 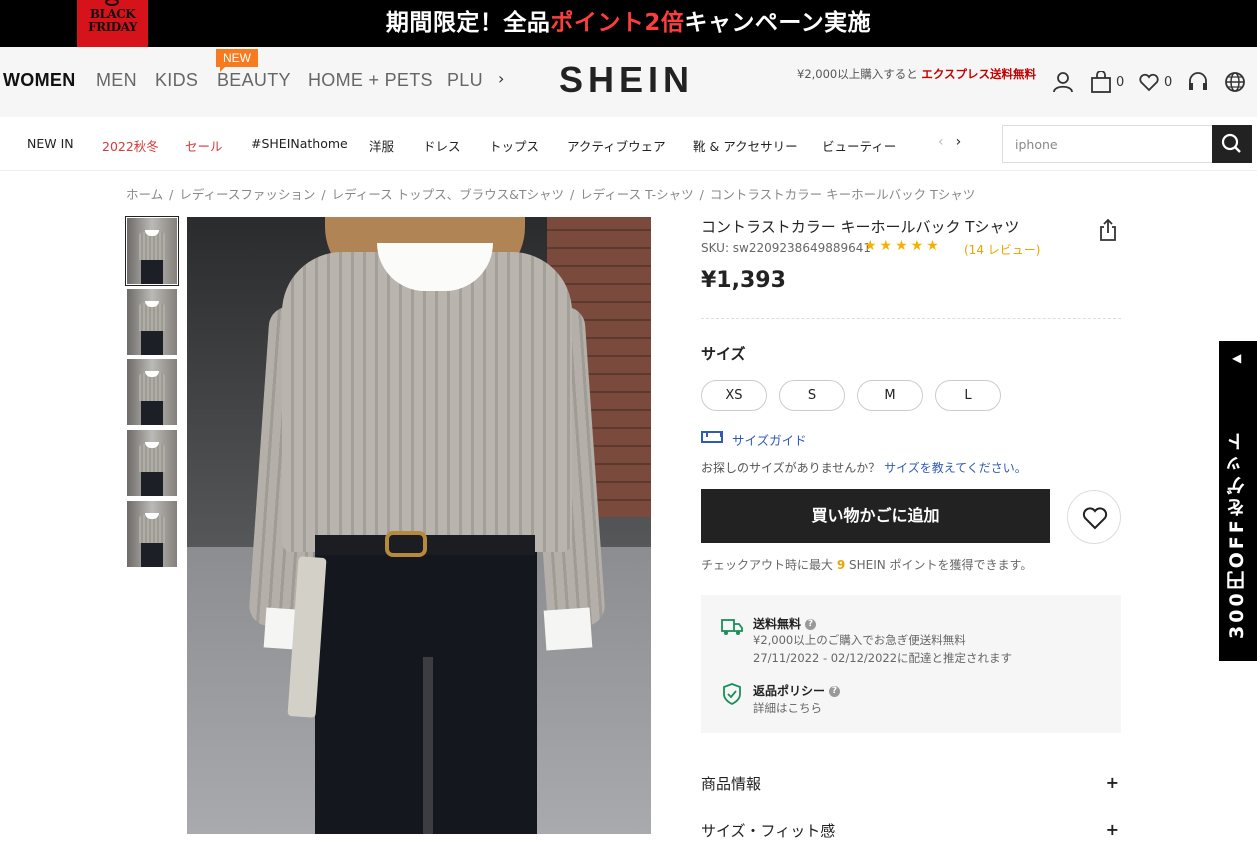 I want to click on breadcrumb-item: レディース T-シャツ, so click(x=636, y=194).